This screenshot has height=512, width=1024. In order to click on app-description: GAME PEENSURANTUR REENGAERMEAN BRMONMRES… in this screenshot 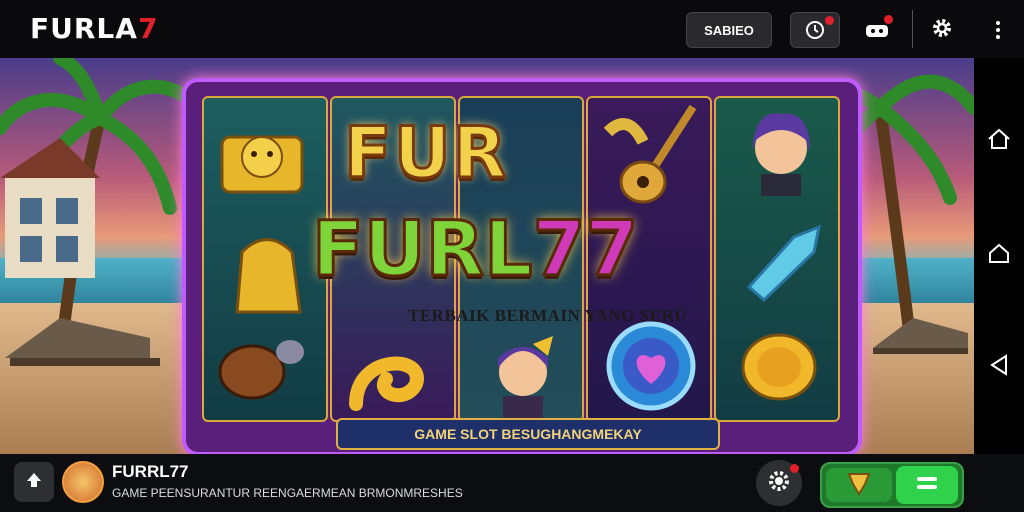, I will do `click(287, 493)`.